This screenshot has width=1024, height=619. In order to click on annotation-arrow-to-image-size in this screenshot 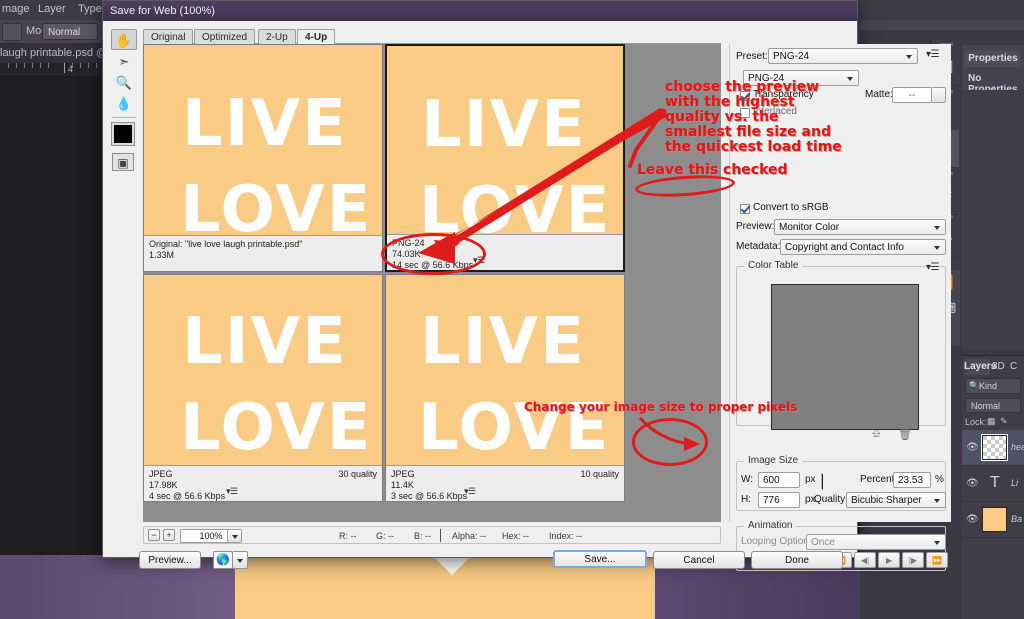, I will do `click(669, 433)`.